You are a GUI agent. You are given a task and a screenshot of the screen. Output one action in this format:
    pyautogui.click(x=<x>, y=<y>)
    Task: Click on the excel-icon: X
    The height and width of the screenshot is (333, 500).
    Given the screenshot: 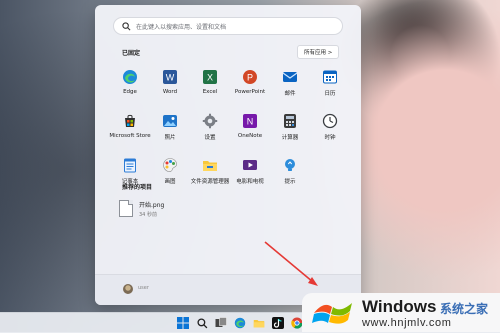 What is the action you would take?
    pyautogui.click(x=210, y=77)
    